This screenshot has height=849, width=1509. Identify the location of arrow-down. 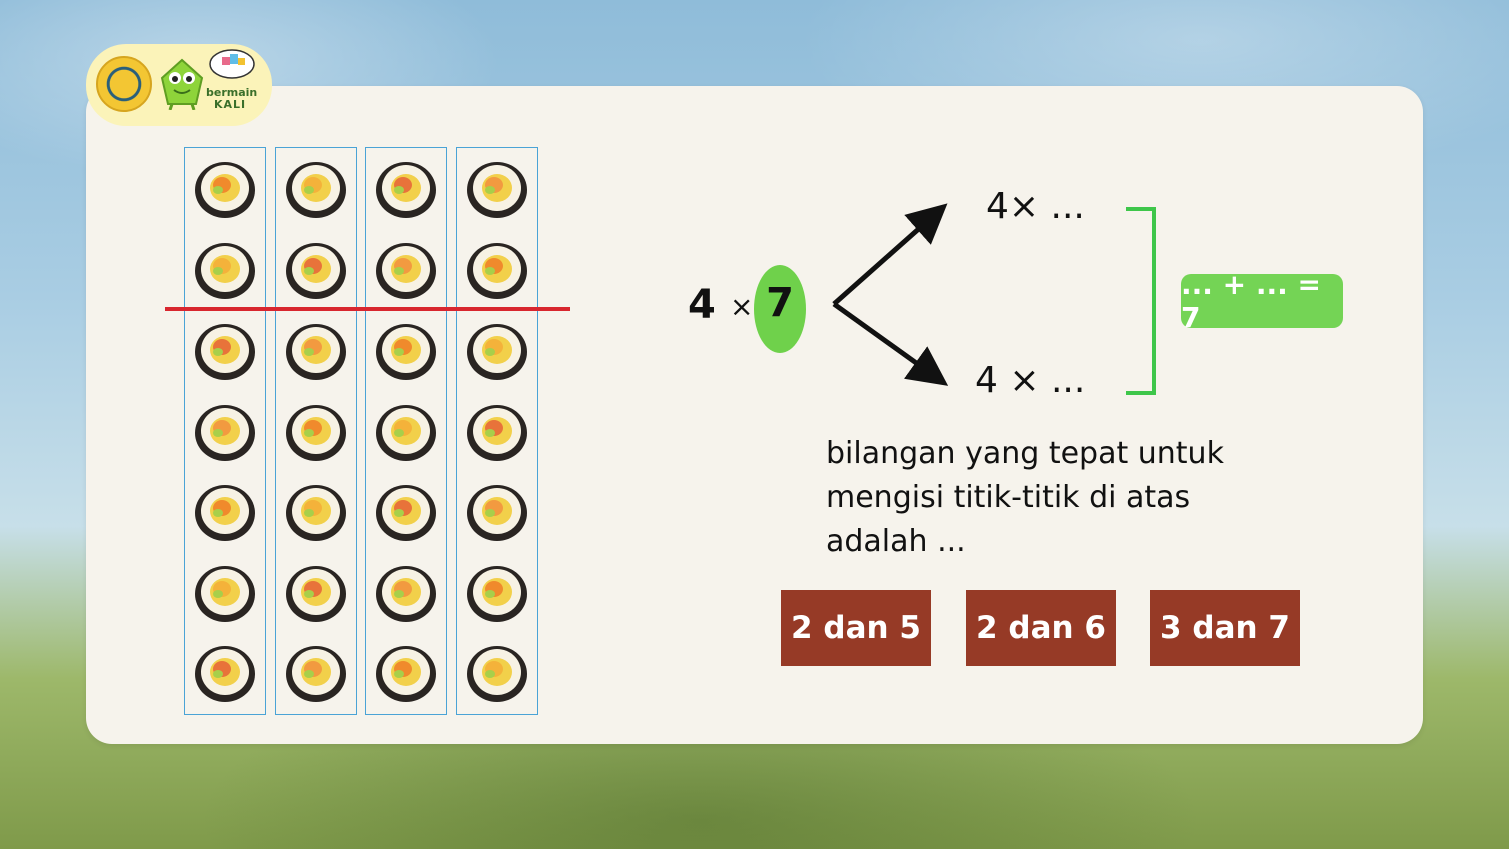
(890, 343).